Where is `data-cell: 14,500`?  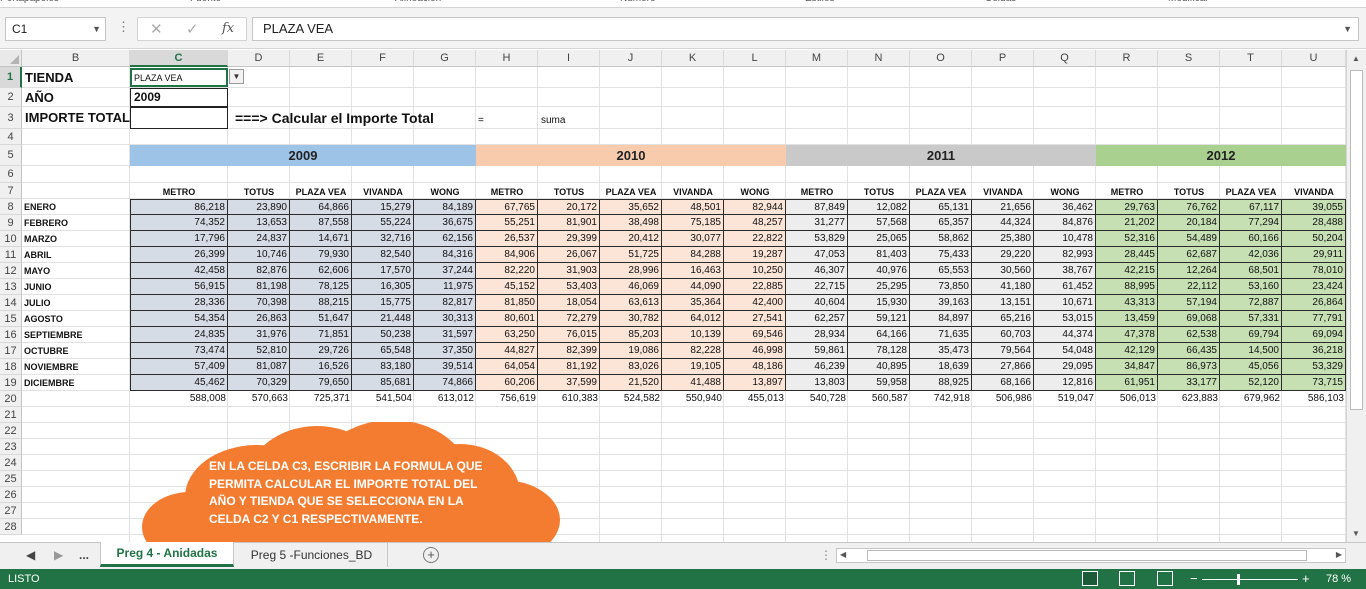 data-cell: 14,500 is located at coordinates (1251, 351).